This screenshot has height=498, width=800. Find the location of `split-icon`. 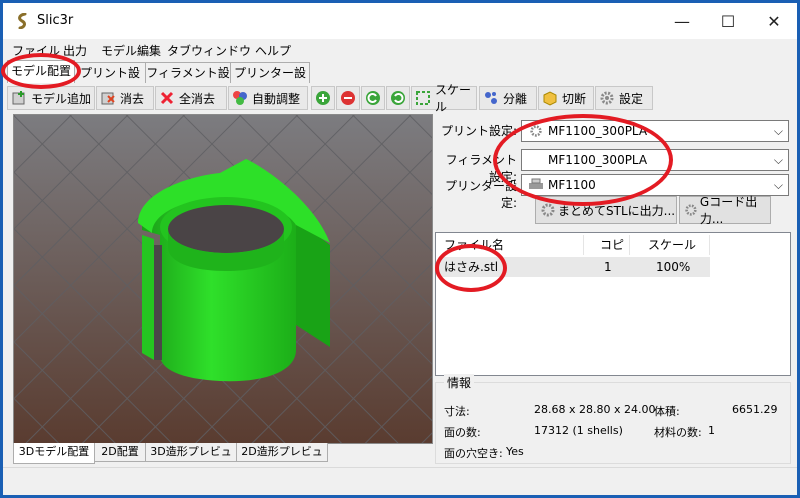

split-icon is located at coordinates (491, 98).